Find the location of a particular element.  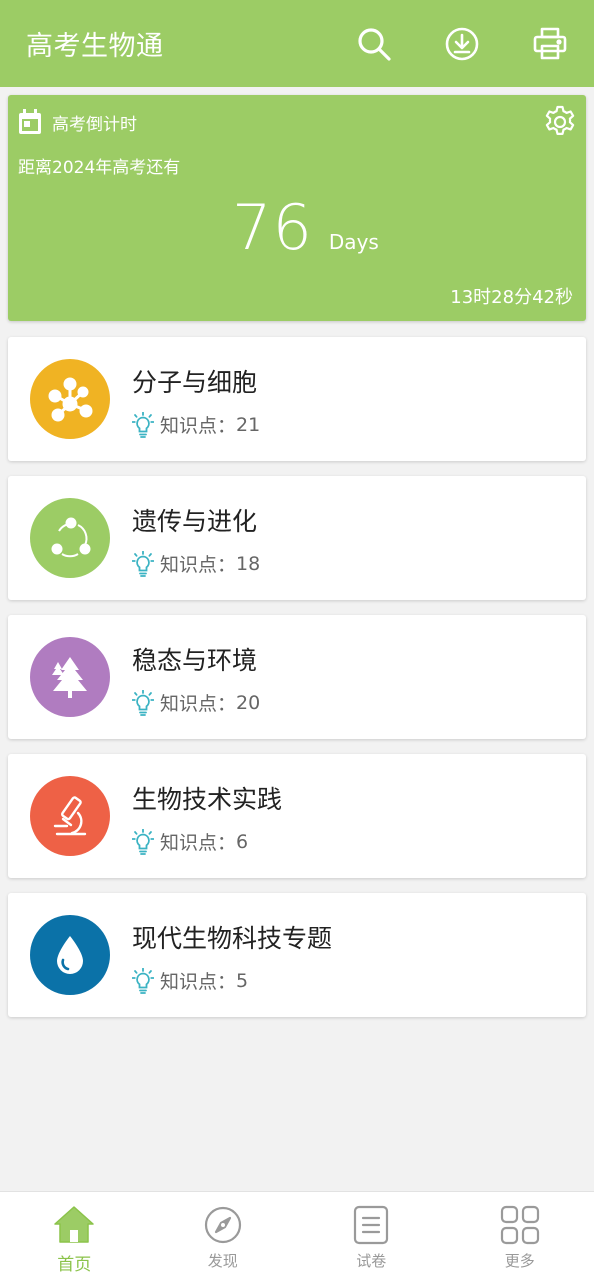

topic-meta: 知识点： 18 is located at coordinates (196, 563).